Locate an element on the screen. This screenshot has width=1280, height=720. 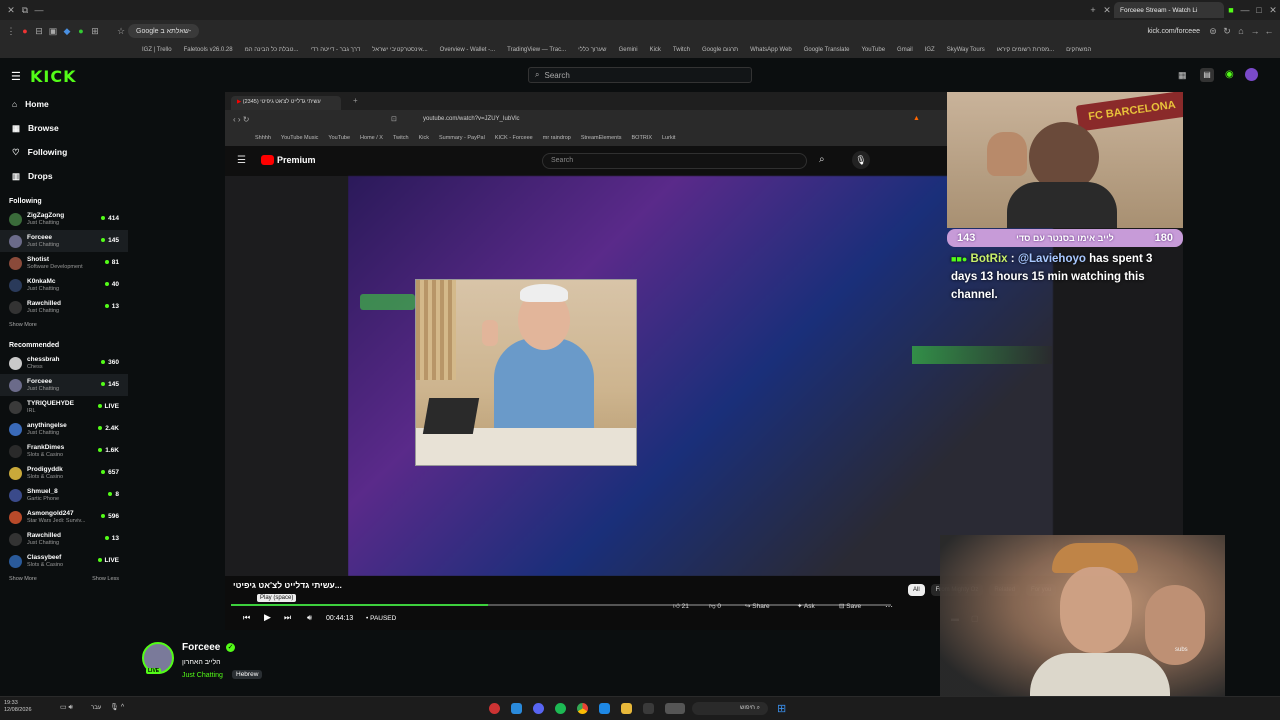
kick-search-input: ⌕ Search is located at coordinates (640, 75).